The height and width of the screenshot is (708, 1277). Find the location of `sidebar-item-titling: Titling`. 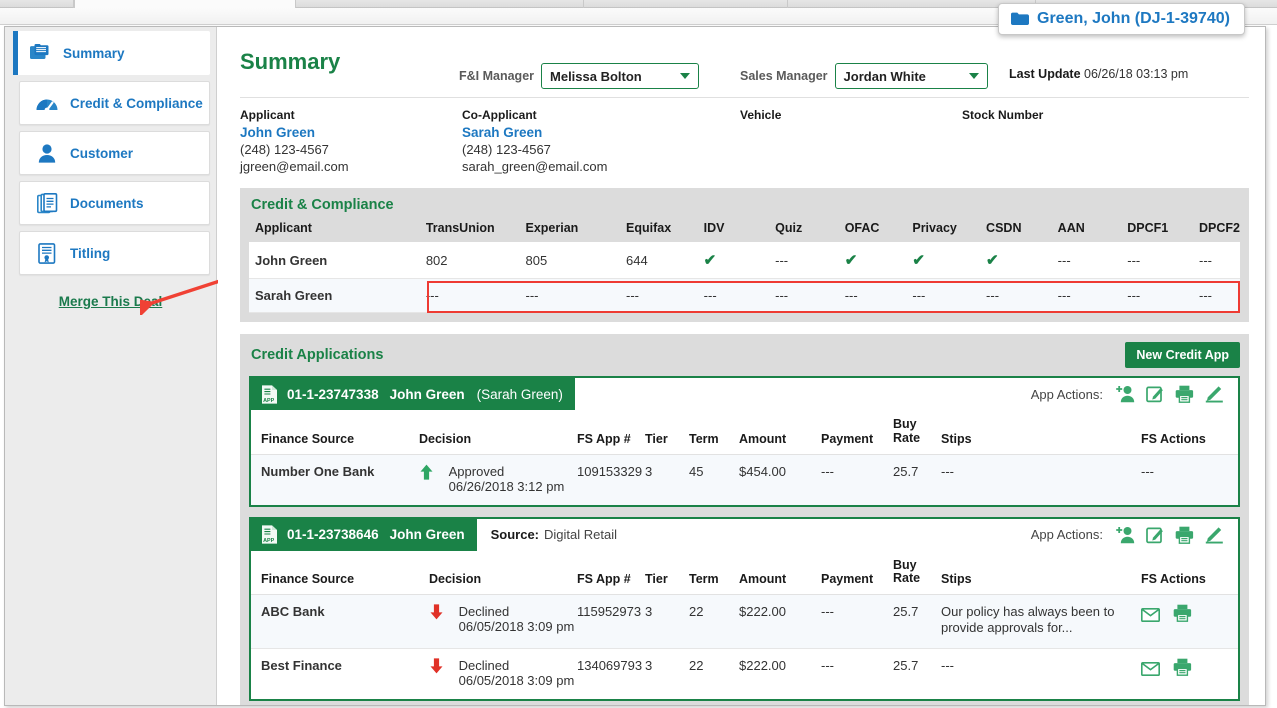

sidebar-item-titling: Titling is located at coordinates (114, 253).